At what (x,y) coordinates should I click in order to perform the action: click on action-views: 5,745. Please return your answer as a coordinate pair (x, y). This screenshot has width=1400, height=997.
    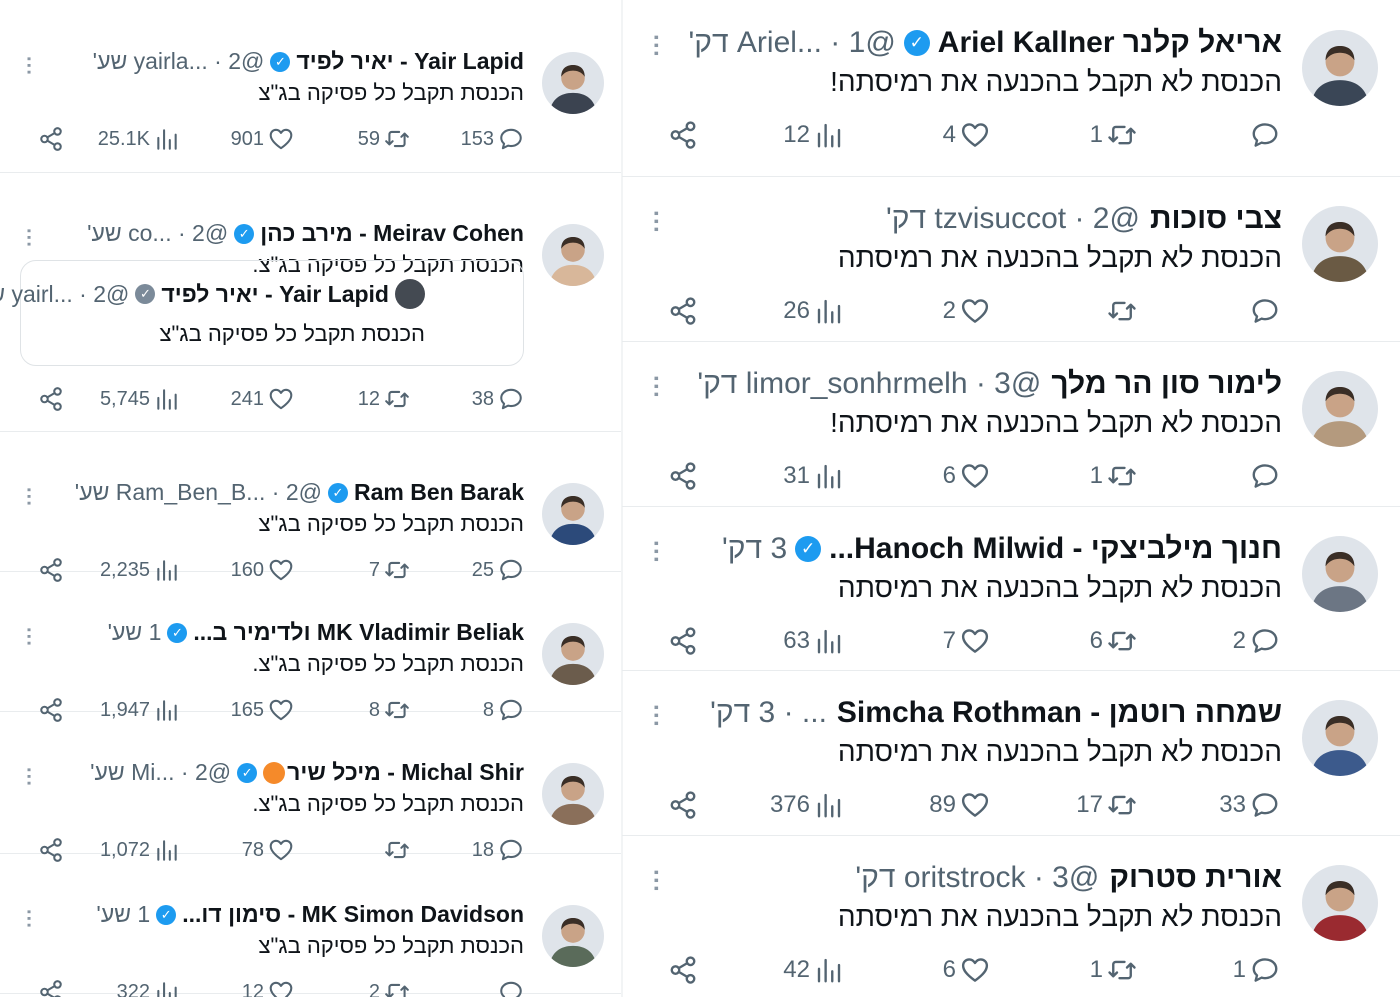
    Looking at the image, I should click on (140, 399).